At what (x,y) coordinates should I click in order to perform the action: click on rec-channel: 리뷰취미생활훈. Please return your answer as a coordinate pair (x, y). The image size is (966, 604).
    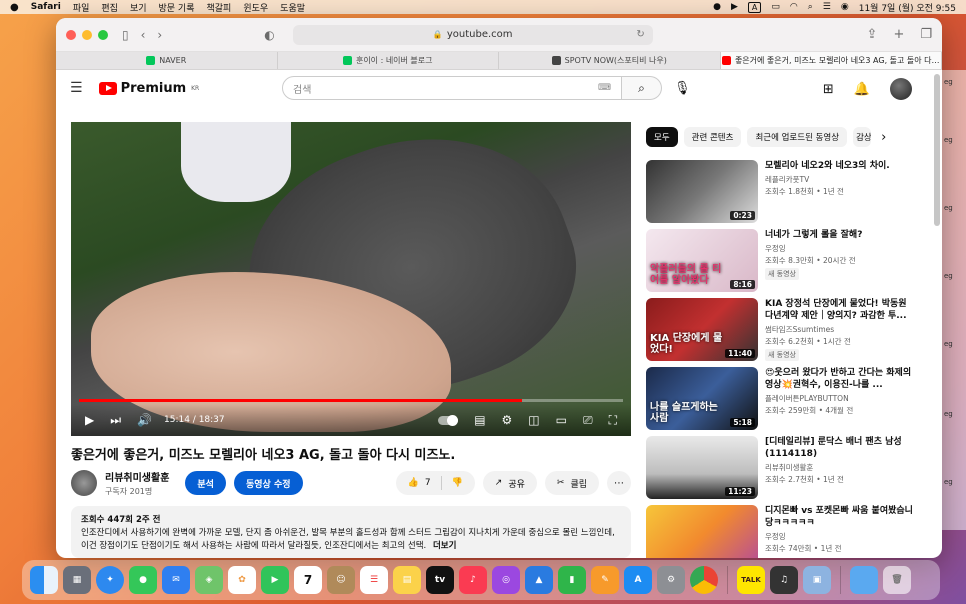
    Looking at the image, I should click on (840, 467).